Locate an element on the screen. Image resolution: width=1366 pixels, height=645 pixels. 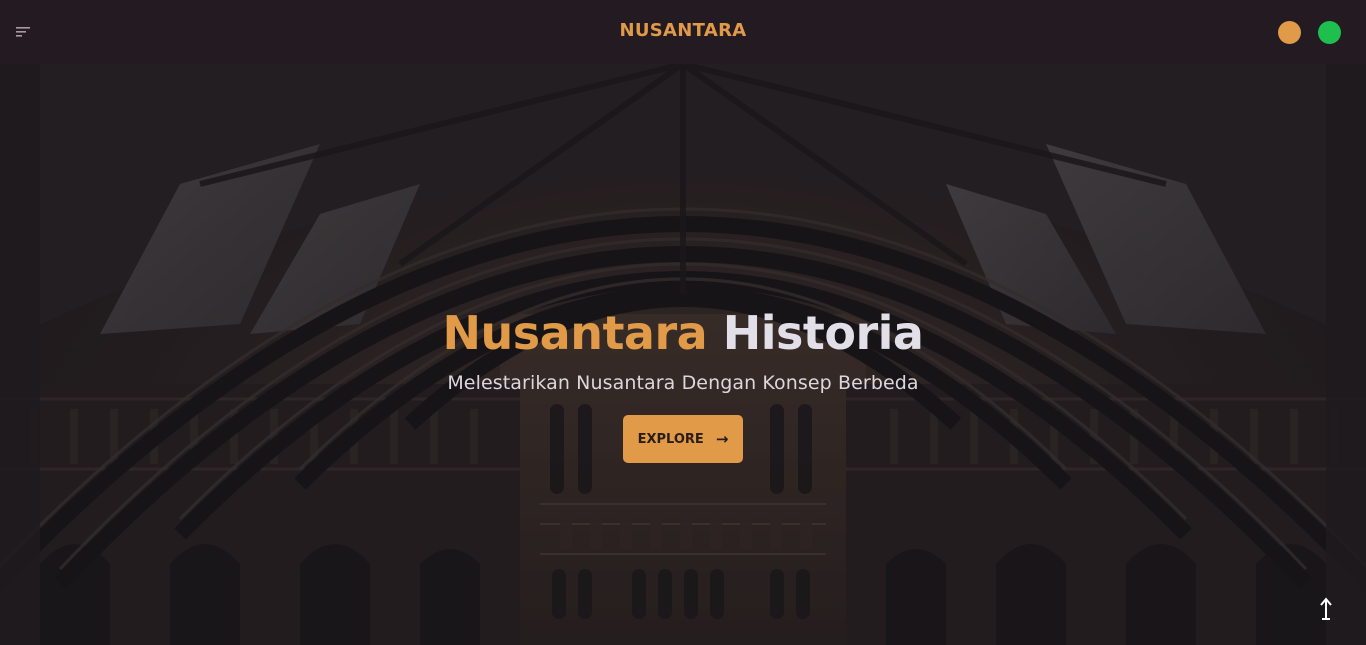
brand-logo: NUSANTARA is located at coordinates (683, 30).